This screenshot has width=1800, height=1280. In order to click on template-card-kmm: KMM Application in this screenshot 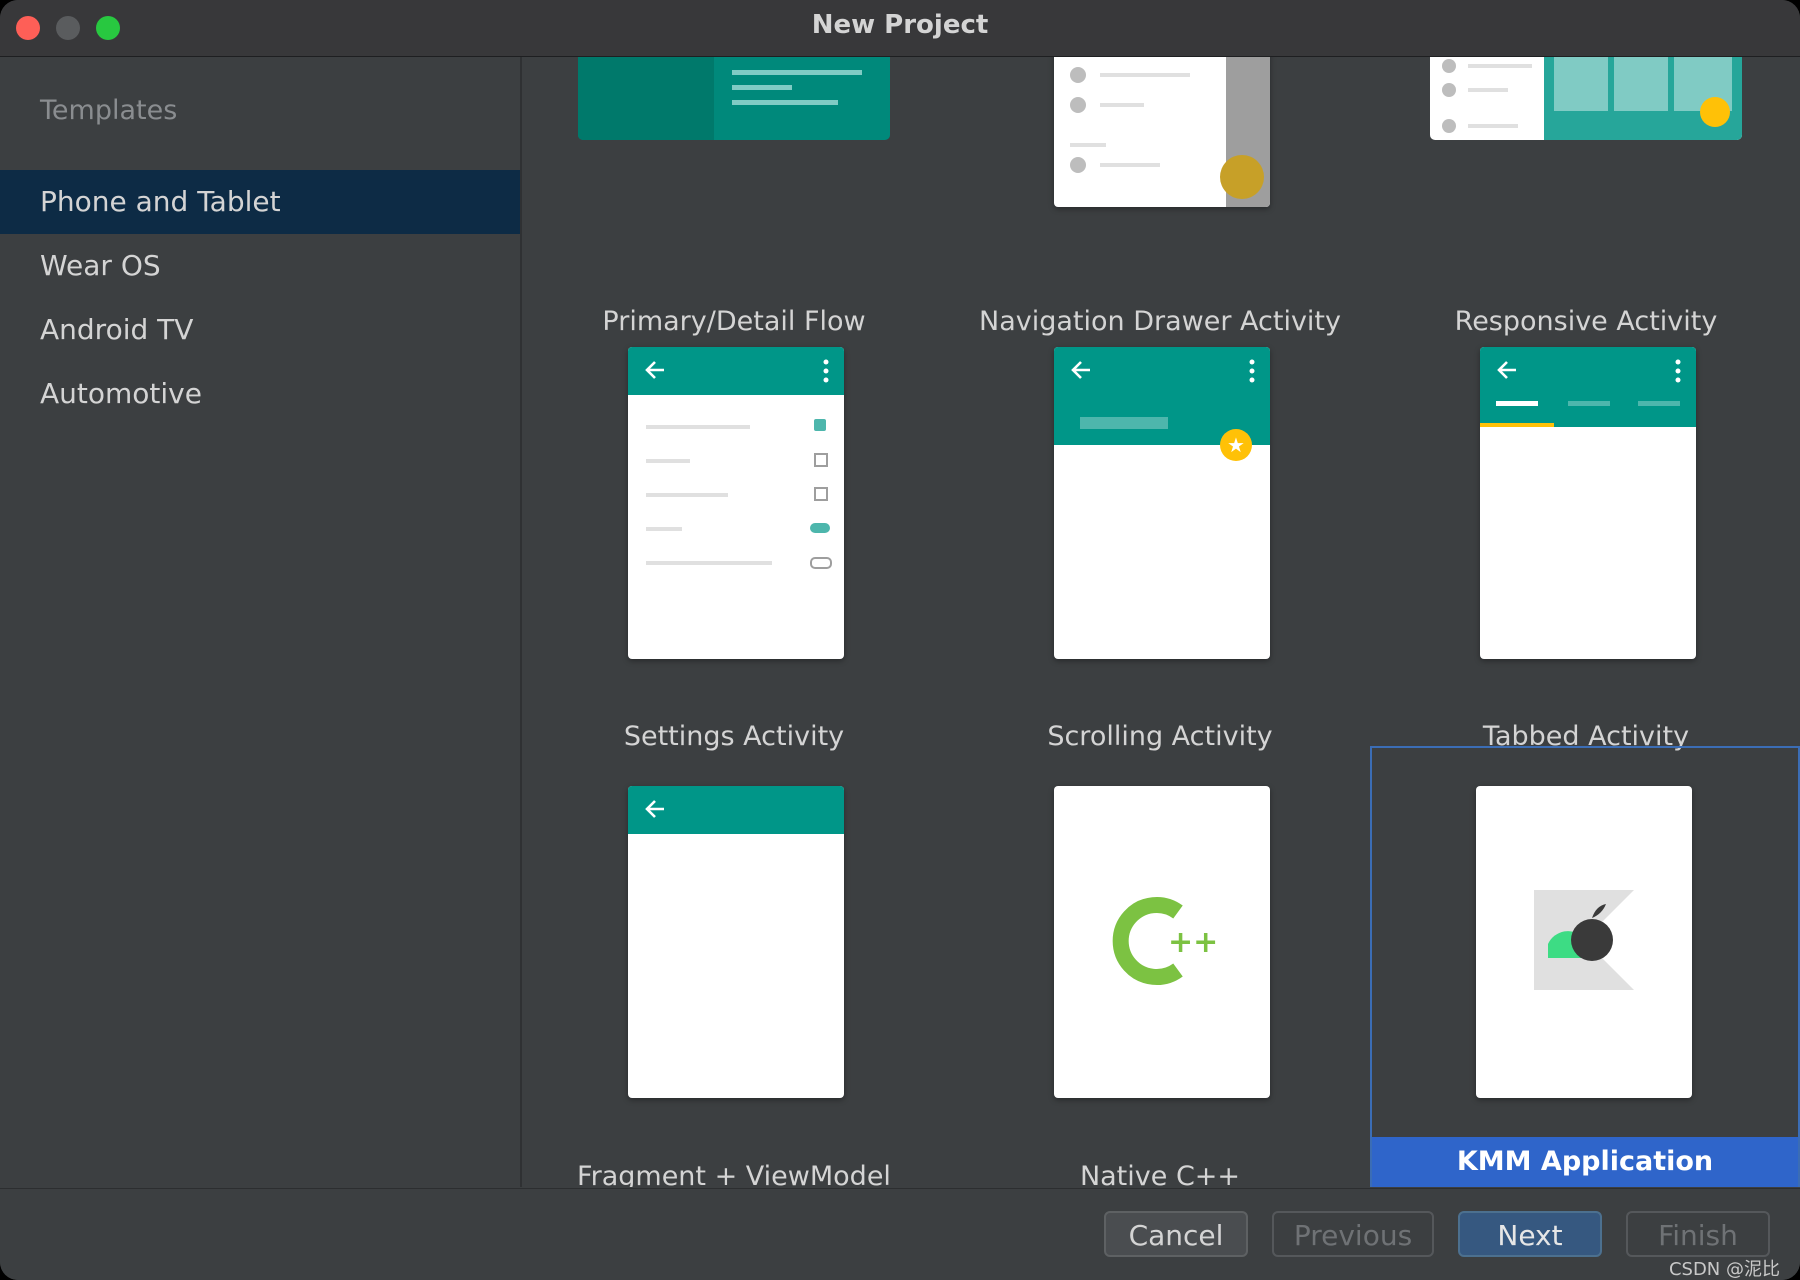, I will do `click(1585, 966)`.